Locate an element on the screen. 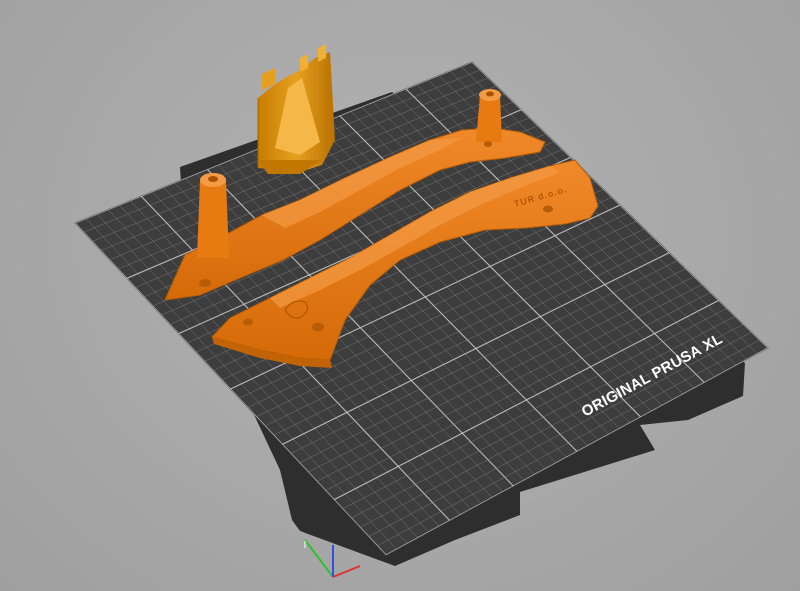 This screenshot has height=591, width=800. spool-holder-bracket is located at coordinates (296, 109).